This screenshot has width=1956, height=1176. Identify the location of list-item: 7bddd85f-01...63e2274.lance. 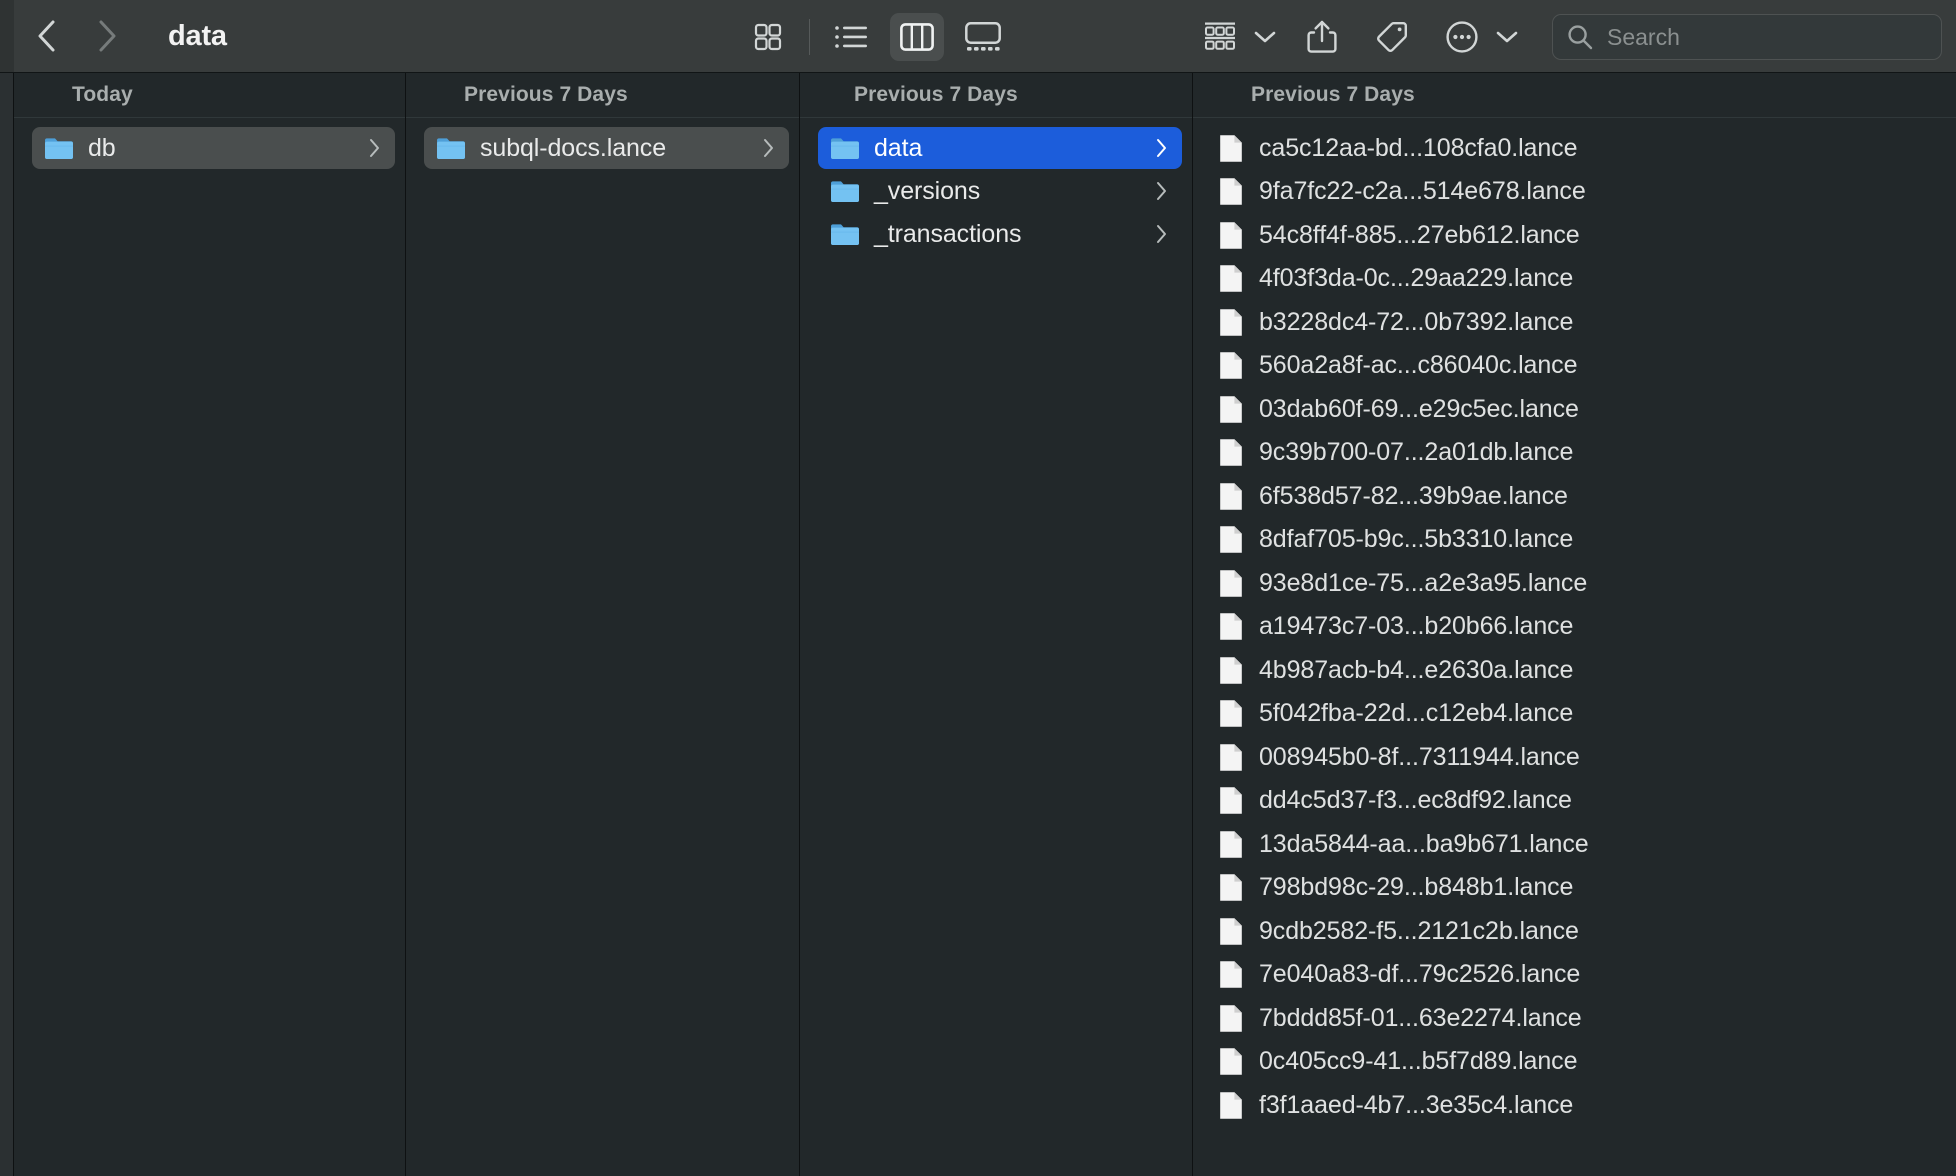
(1578, 1018).